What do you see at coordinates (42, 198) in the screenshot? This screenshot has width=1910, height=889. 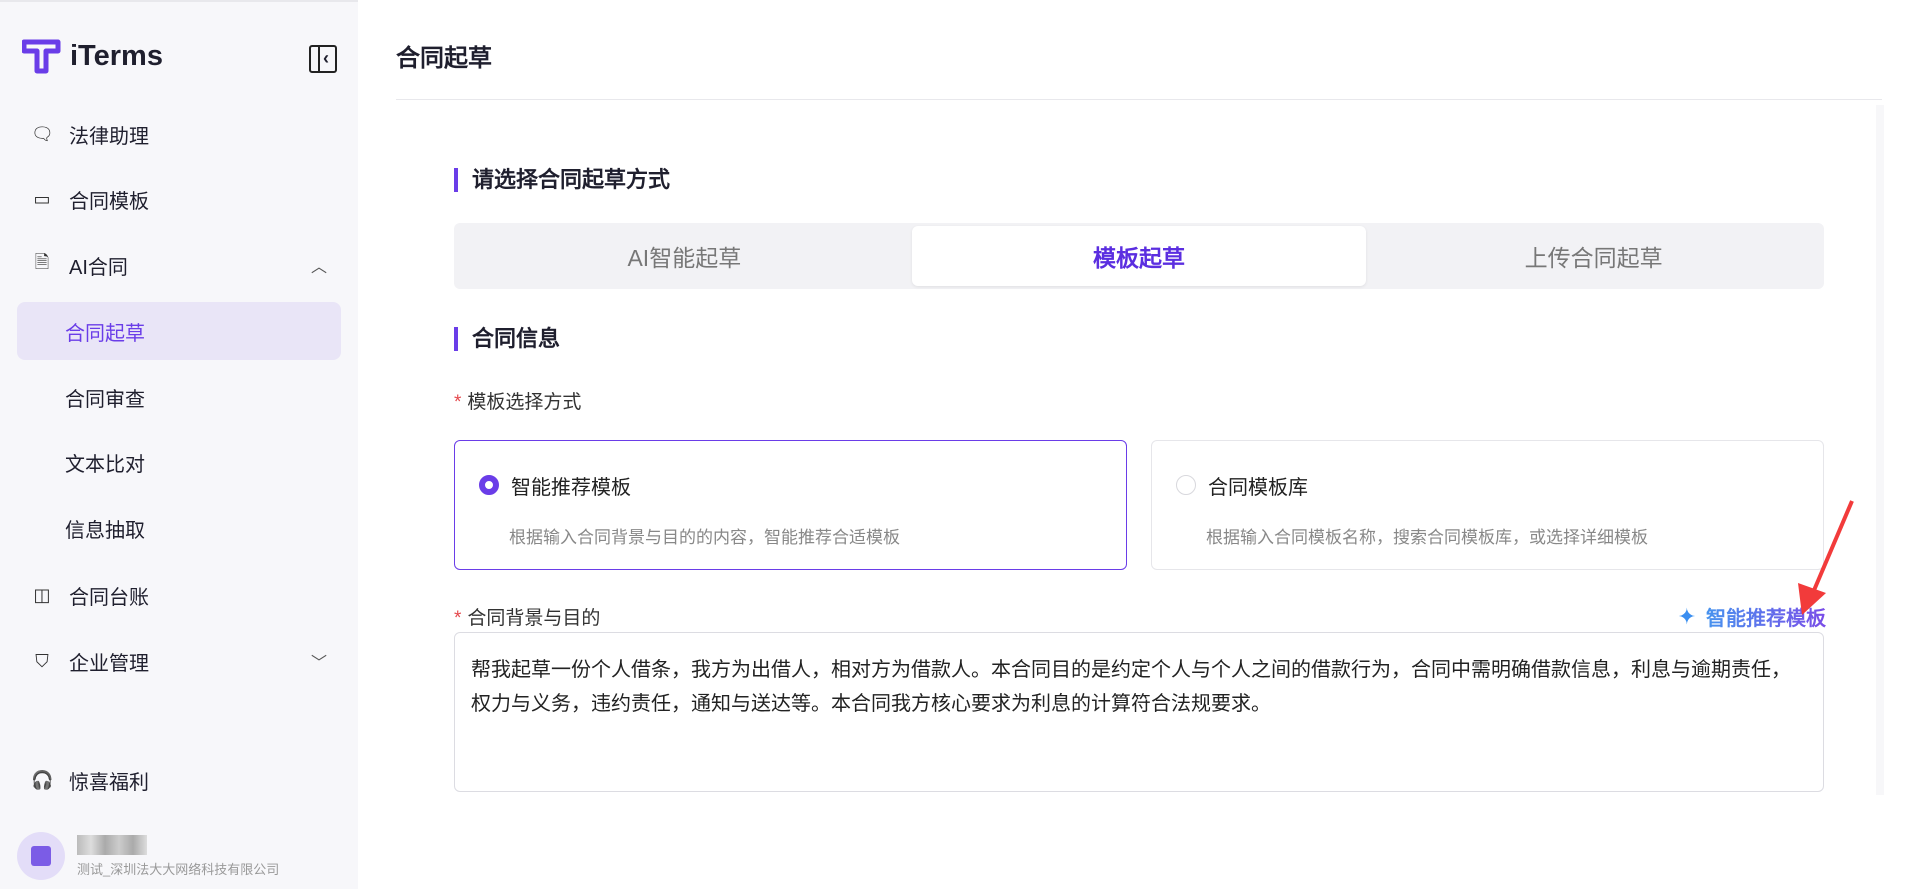 I see `archive-icon: ▭` at bounding box center [42, 198].